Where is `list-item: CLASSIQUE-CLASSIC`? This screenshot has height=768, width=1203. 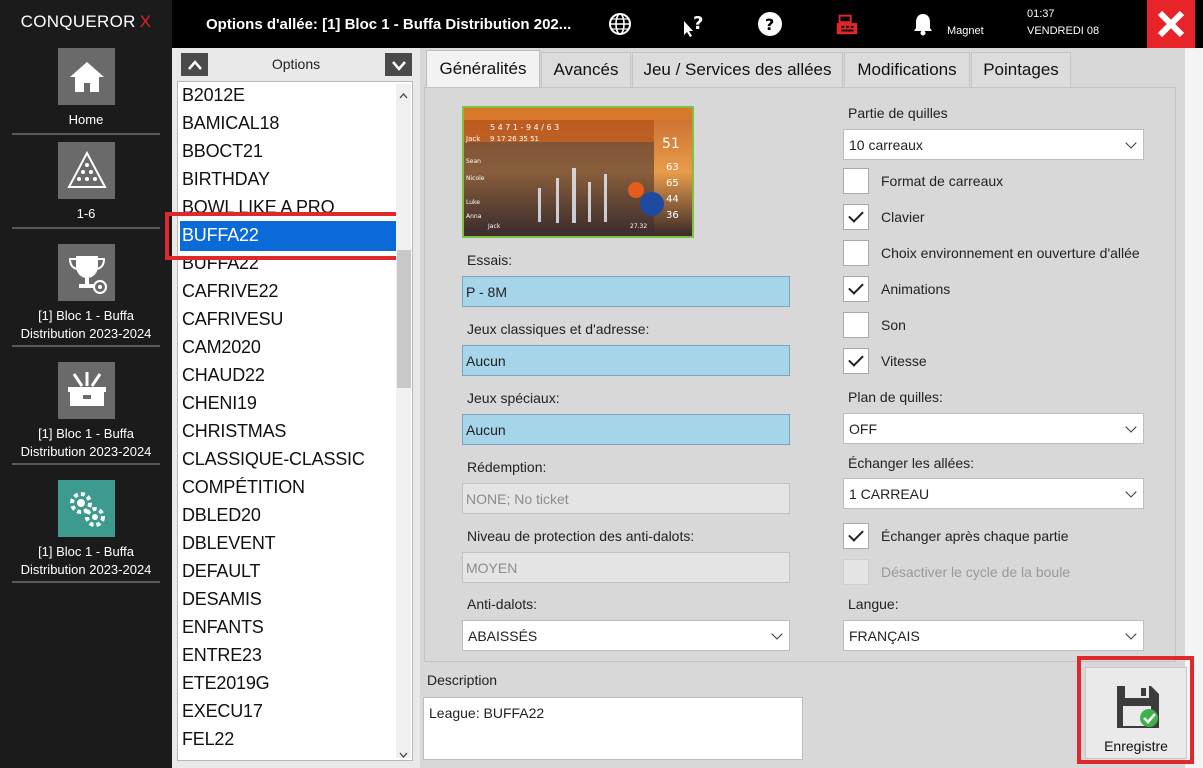
list-item: CLASSIQUE-CLASSIC is located at coordinates (273, 459).